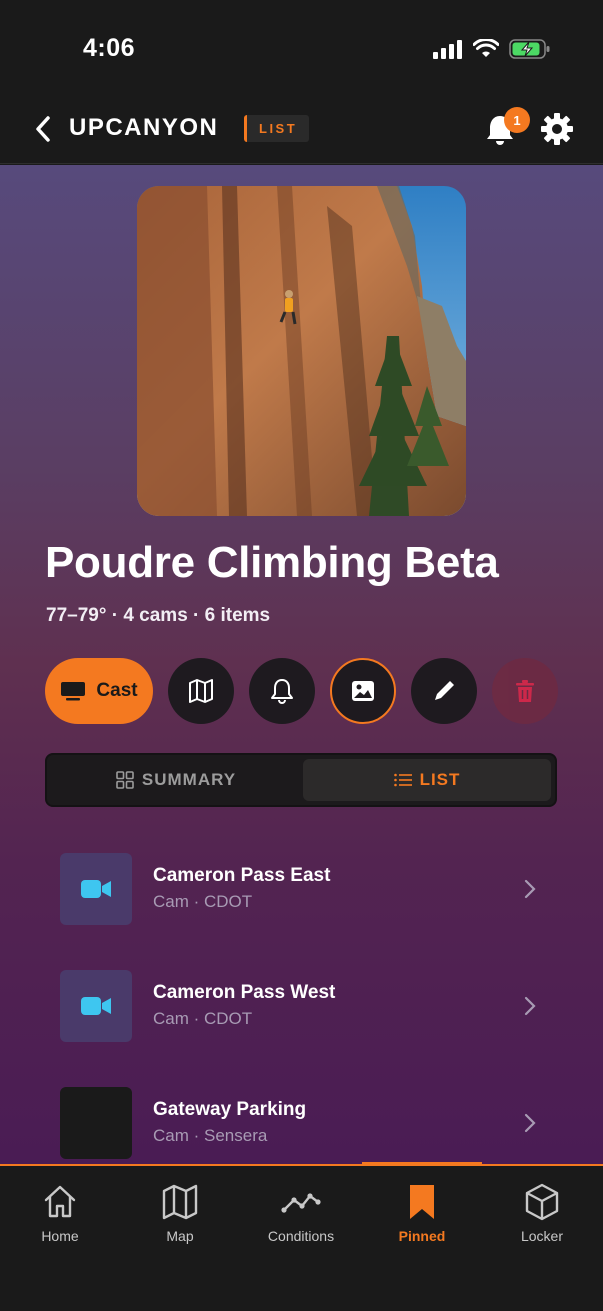  What do you see at coordinates (60, 1236) in the screenshot?
I see `tab-home-label: Home` at bounding box center [60, 1236].